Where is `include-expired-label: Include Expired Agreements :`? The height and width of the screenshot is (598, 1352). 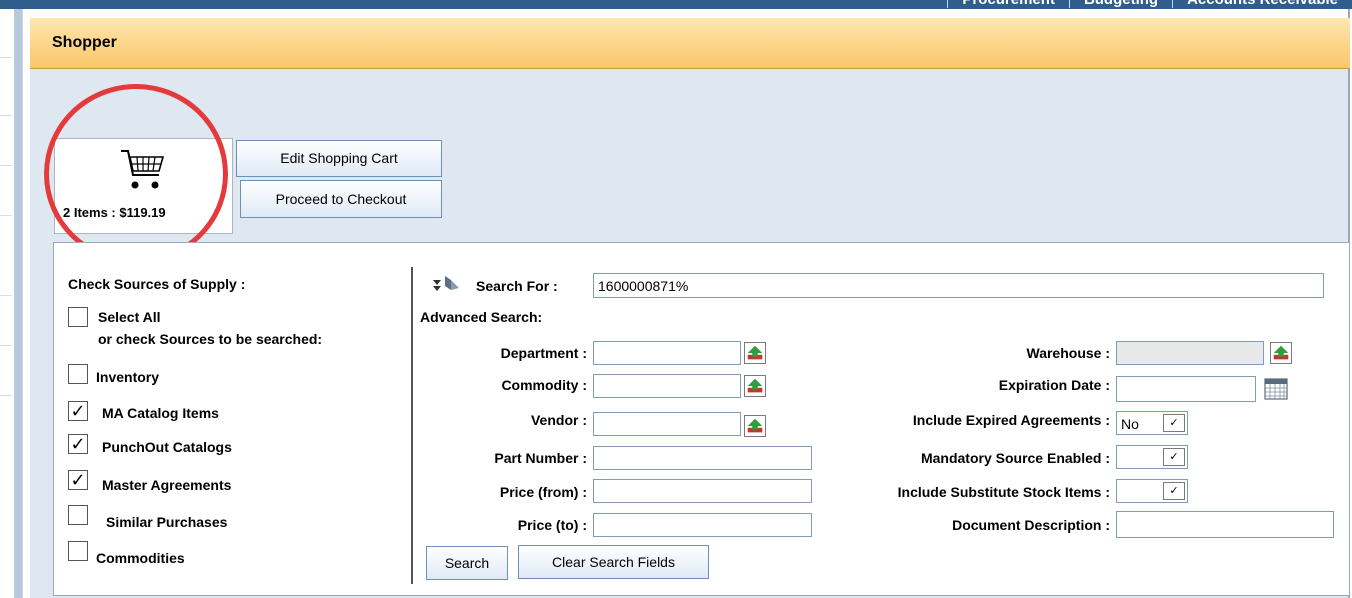
include-expired-label: Include Expired Agreements : is located at coordinates (1011, 420).